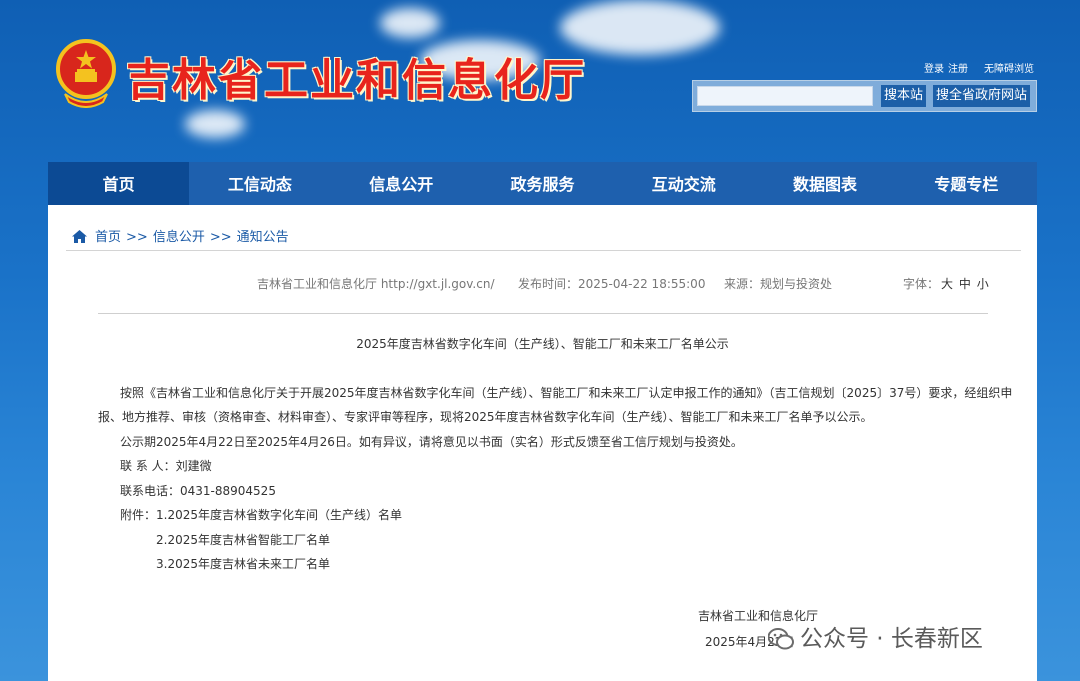 This screenshot has height=681, width=1080. Describe the element at coordinates (119, 183) in the screenshot. I see `nav-home: 首页` at that location.